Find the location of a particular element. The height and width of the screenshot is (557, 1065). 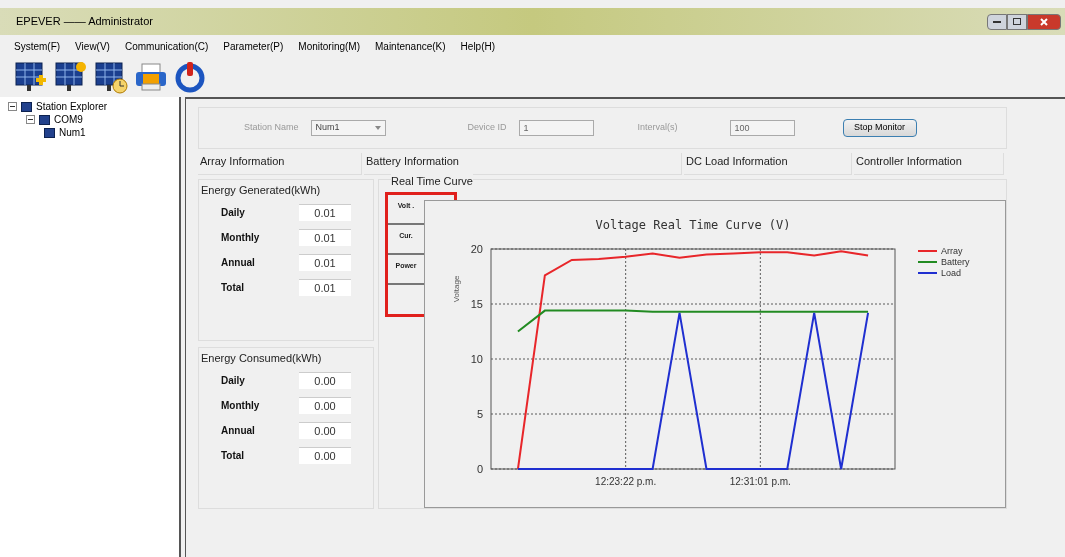

tree-item: Num1 is located at coordinates (72, 132).